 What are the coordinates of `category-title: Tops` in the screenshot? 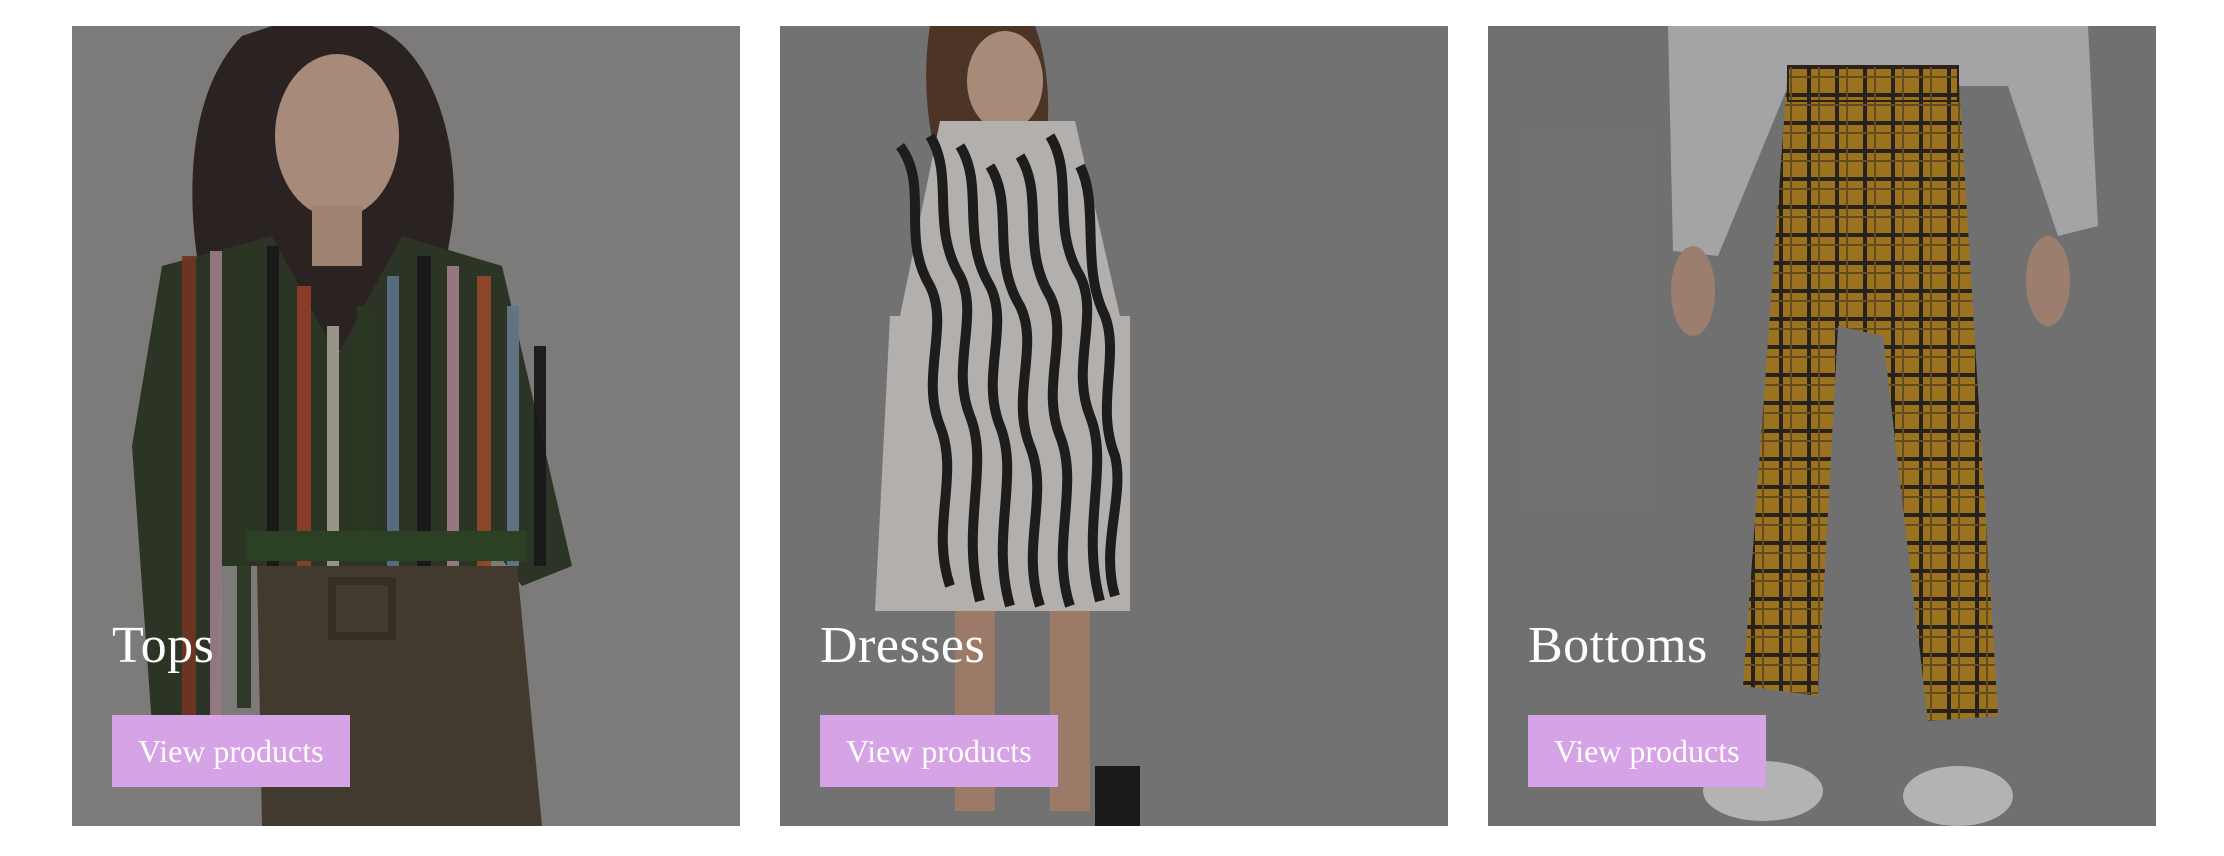 It's located at (163, 645).